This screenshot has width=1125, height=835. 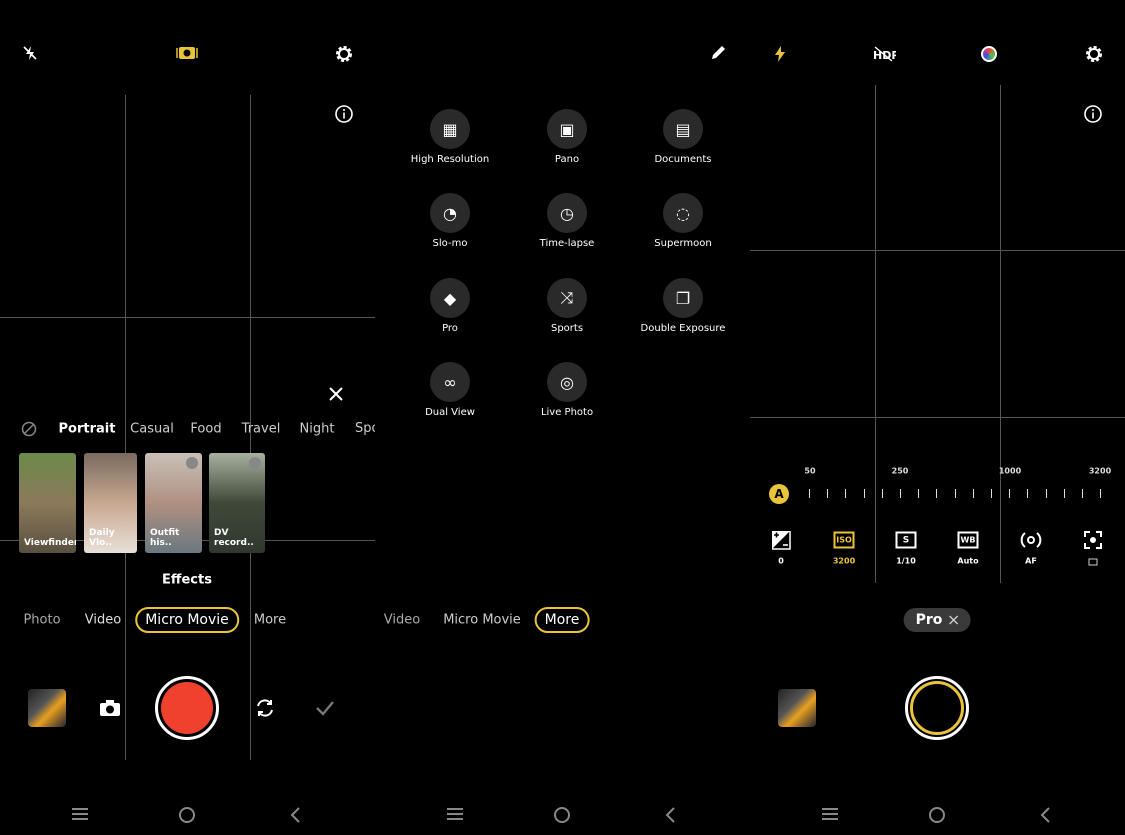 What do you see at coordinates (781, 561) in the screenshot?
I see `exposure-value: 0` at bounding box center [781, 561].